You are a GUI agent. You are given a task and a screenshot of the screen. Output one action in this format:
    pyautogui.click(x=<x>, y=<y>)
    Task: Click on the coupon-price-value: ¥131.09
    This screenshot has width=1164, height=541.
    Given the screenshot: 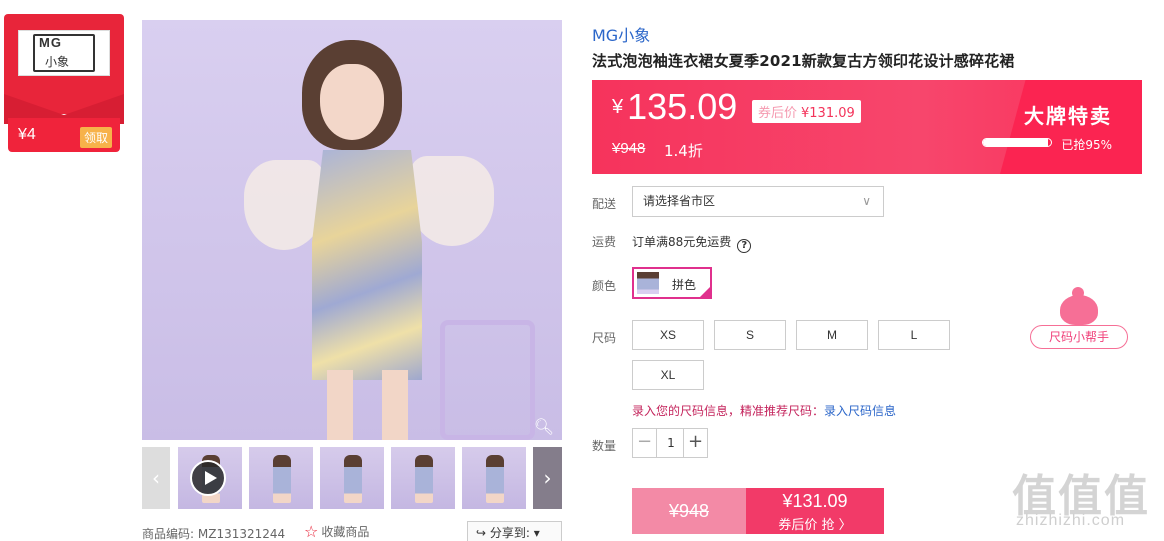 What is the action you would take?
    pyautogui.click(x=828, y=113)
    